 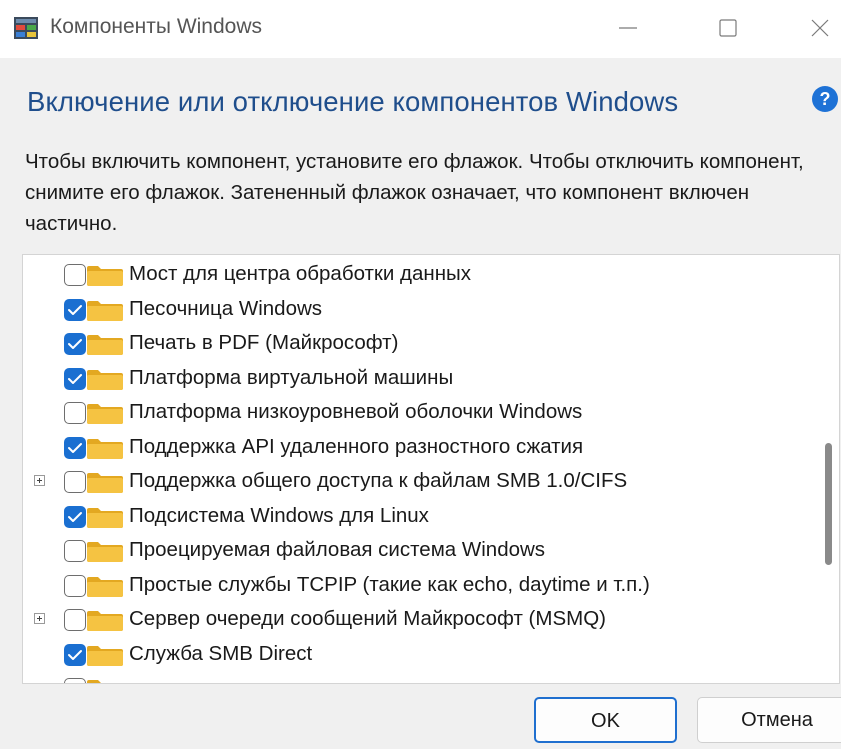 What do you see at coordinates (418, 654) in the screenshot?
I see `feature-row: Служба SMB Direct` at bounding box center [418, 654].